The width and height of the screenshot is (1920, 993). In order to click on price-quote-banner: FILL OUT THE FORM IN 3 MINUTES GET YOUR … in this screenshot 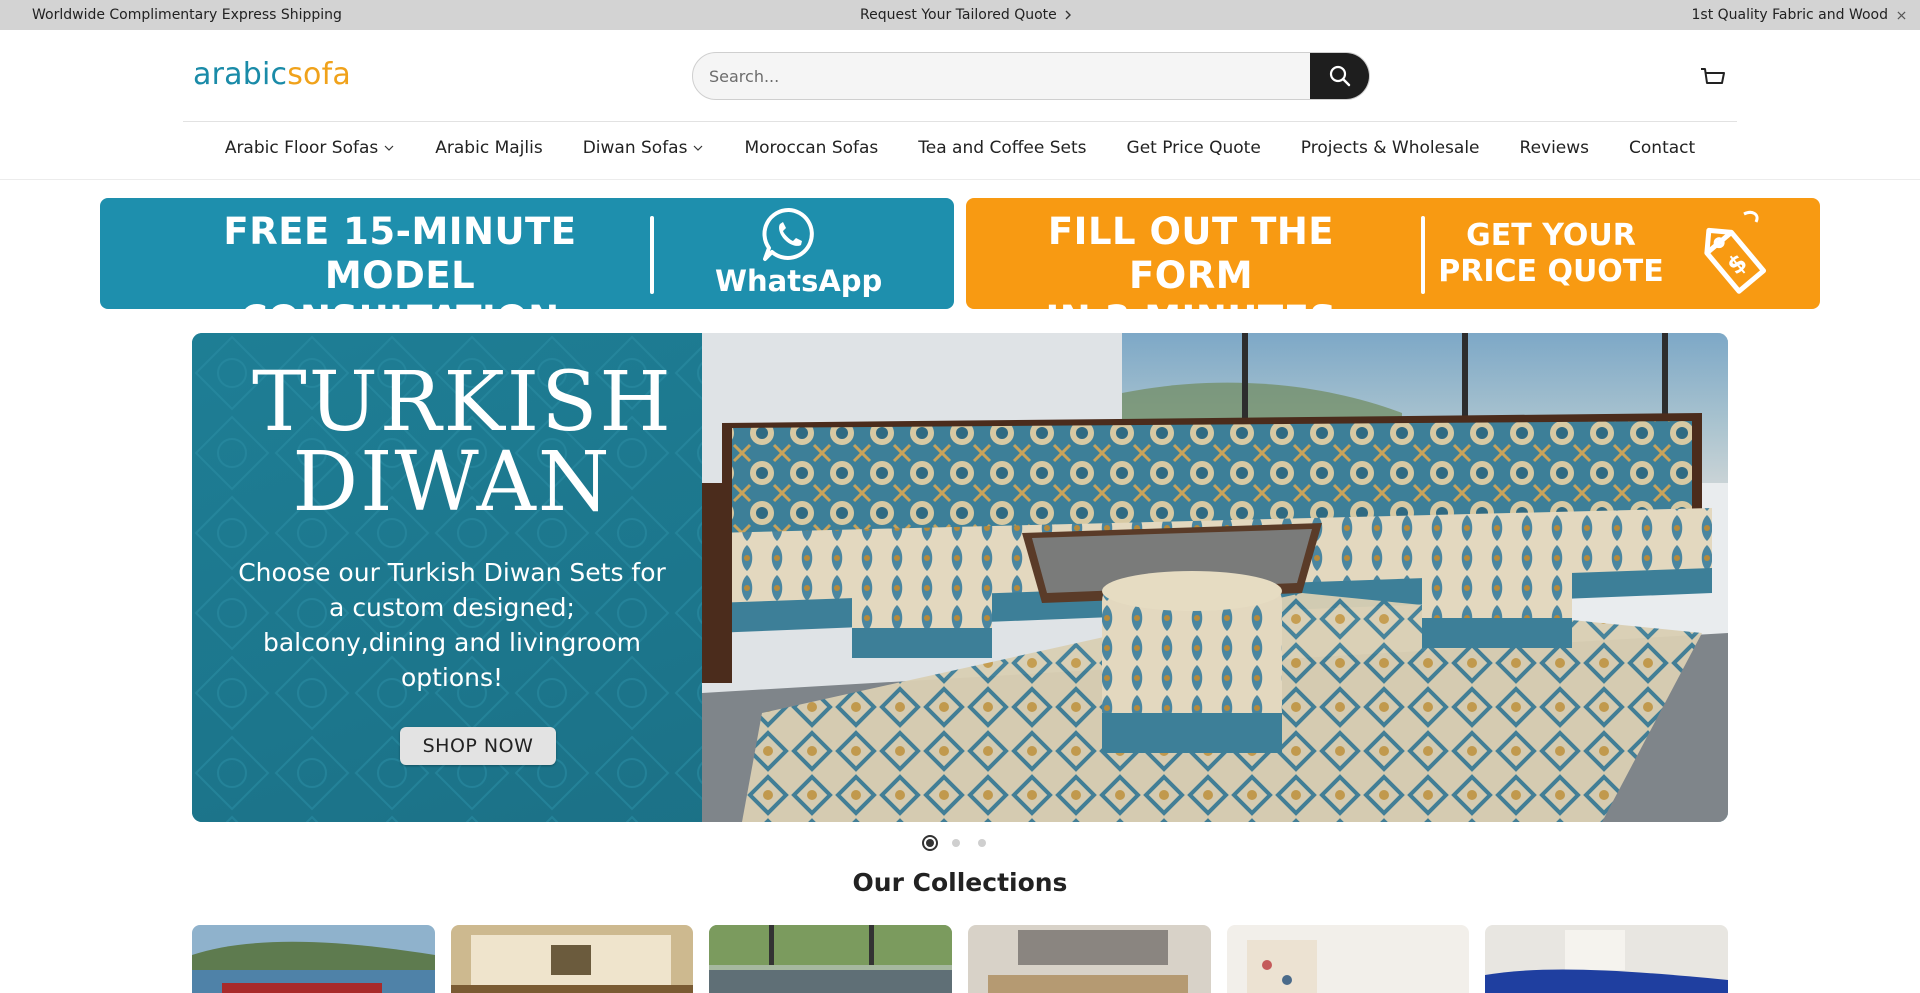, I will do `click(1393, 253)`.